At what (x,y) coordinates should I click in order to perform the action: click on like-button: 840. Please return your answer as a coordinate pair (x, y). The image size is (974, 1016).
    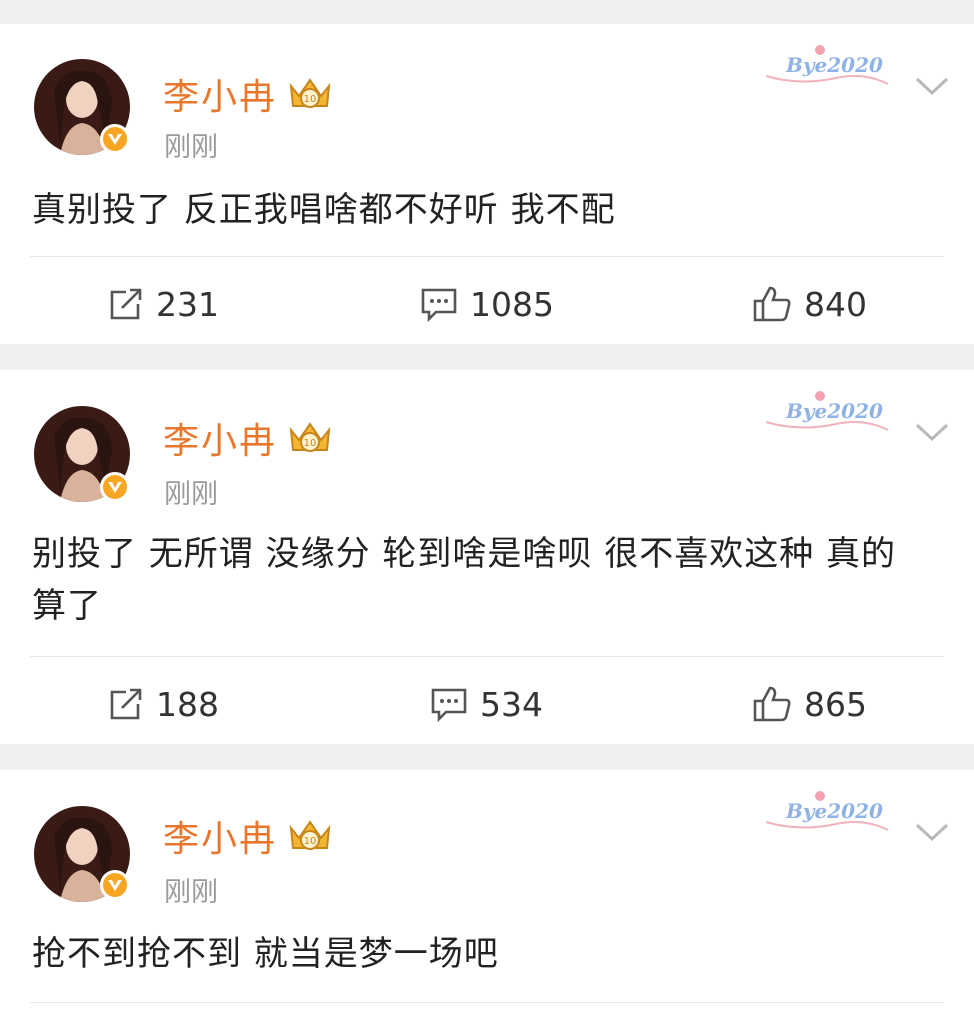
    Looking at the image, I should click on (809, 304).